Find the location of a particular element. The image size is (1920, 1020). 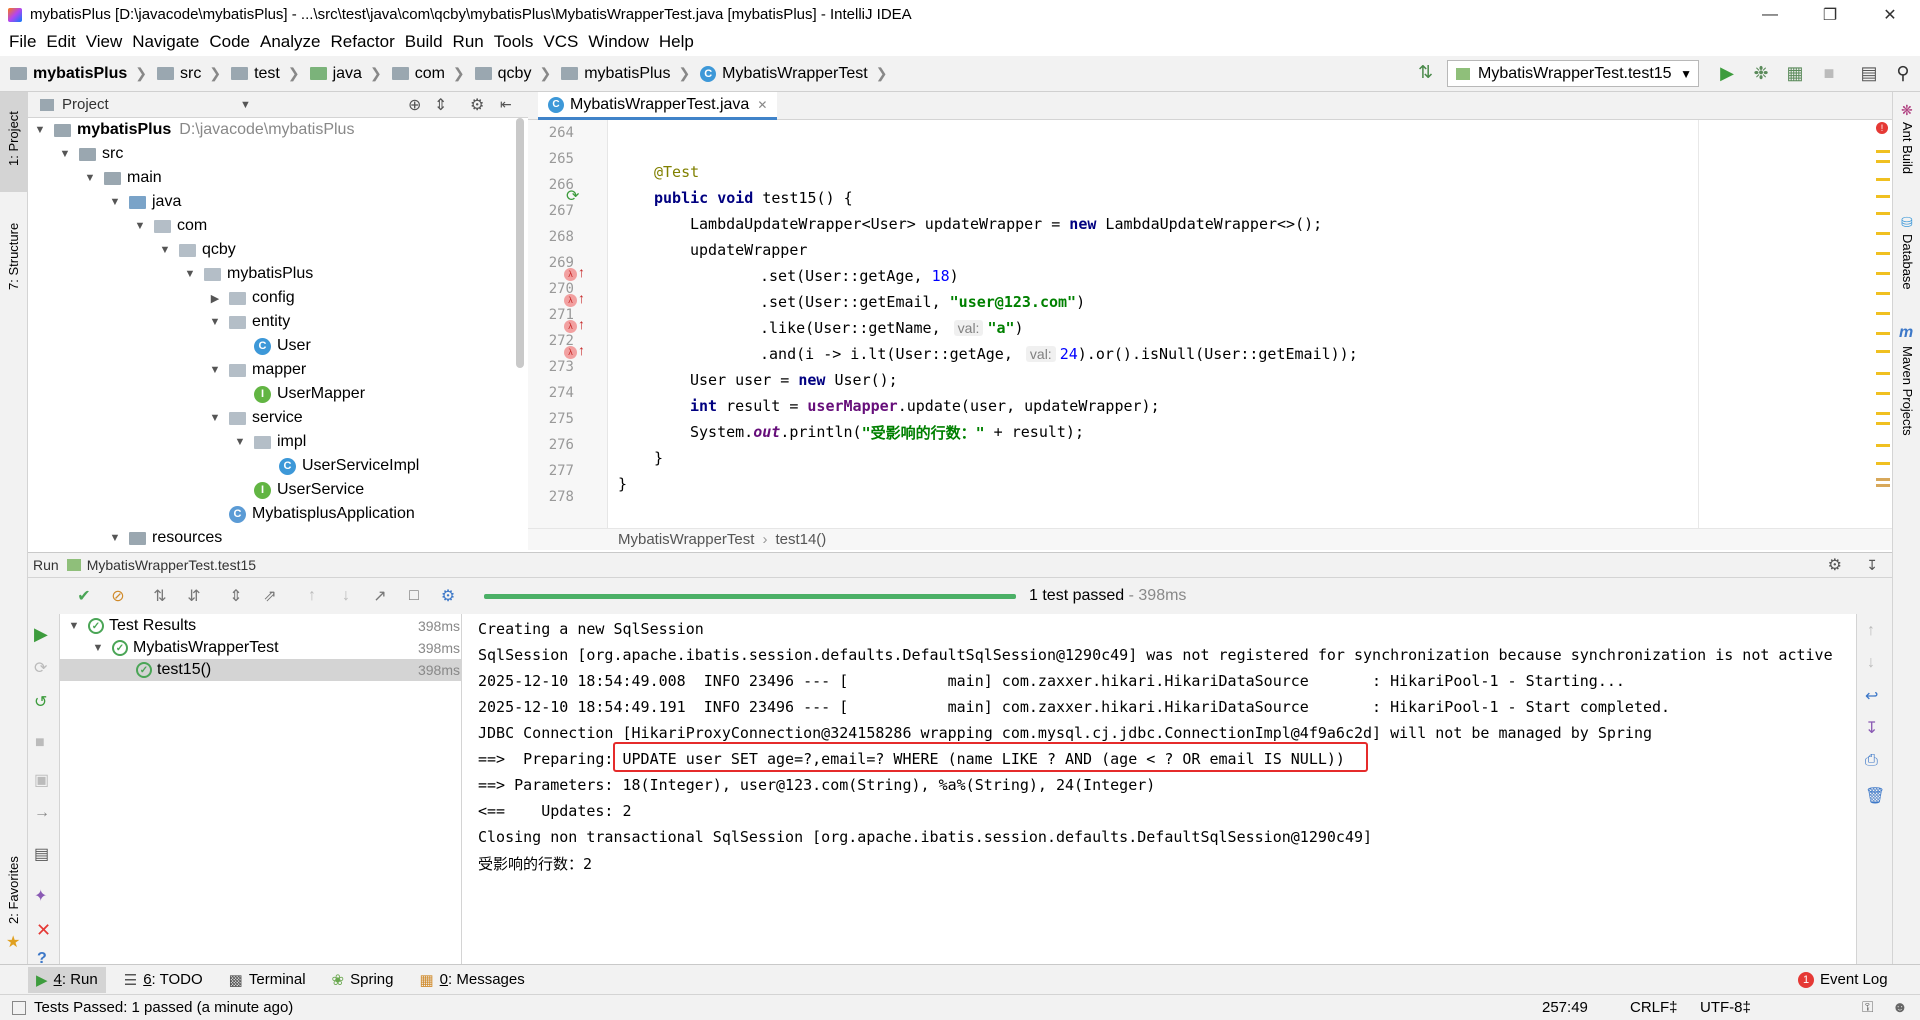

event-log-button: 1 Event Log is located at coordinates (1843, 979).